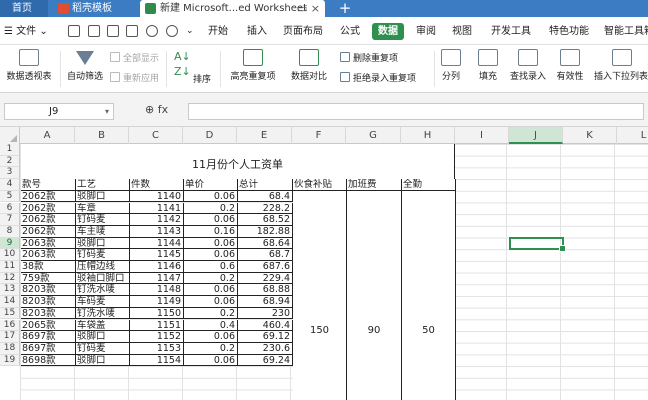 The height and width of the screenshot is (400, 648). Describe the element at coordinates (157, 208) in the screenshot. I see `table-cell: 1141` at that location.